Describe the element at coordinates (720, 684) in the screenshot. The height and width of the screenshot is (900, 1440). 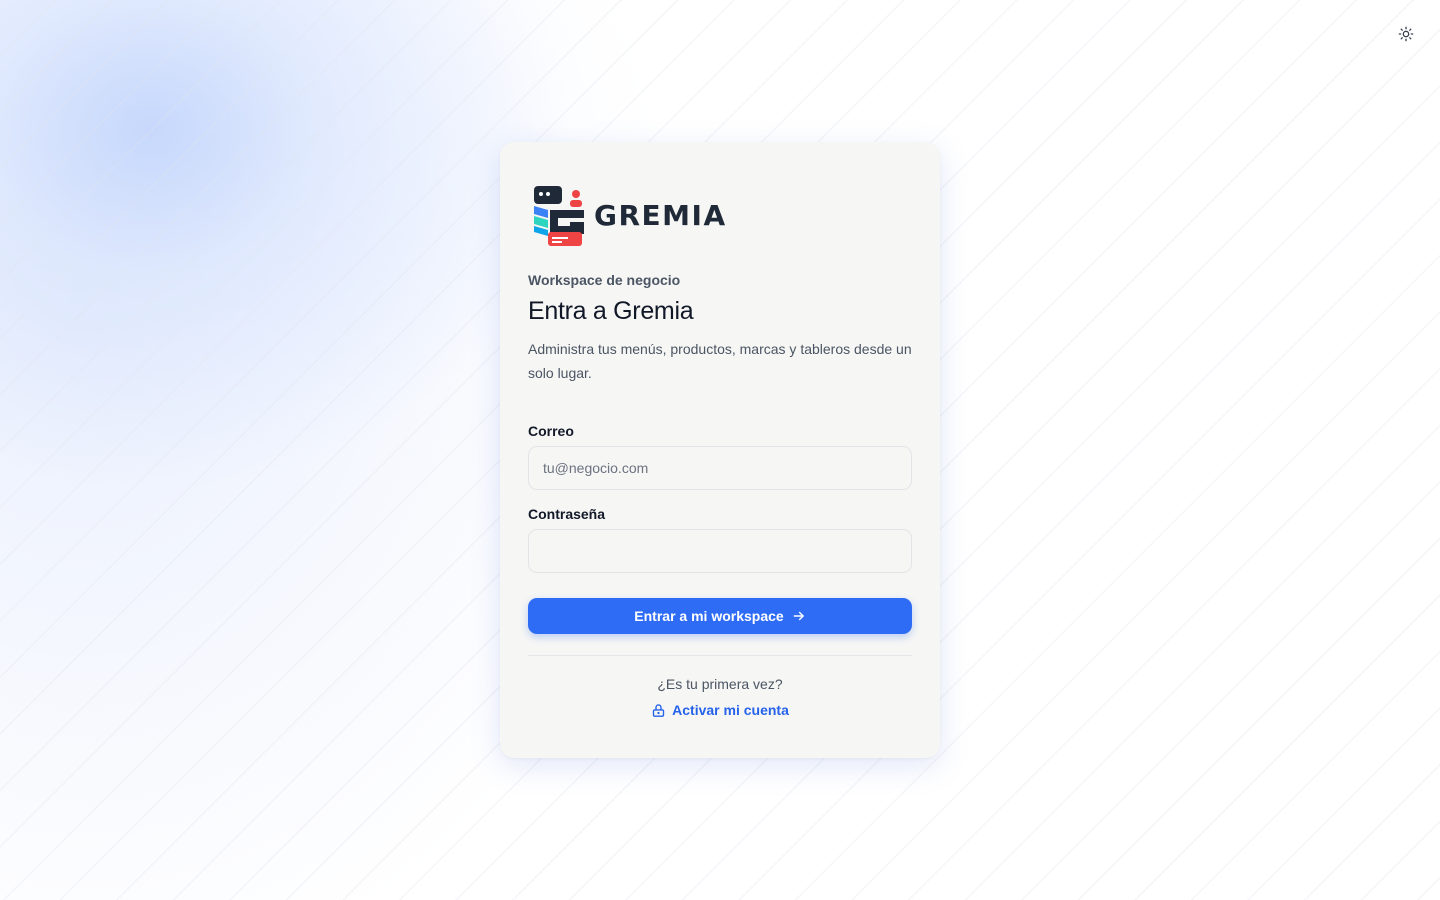
I see `first-time-text: ¿Es tu primera vez?` at that location.